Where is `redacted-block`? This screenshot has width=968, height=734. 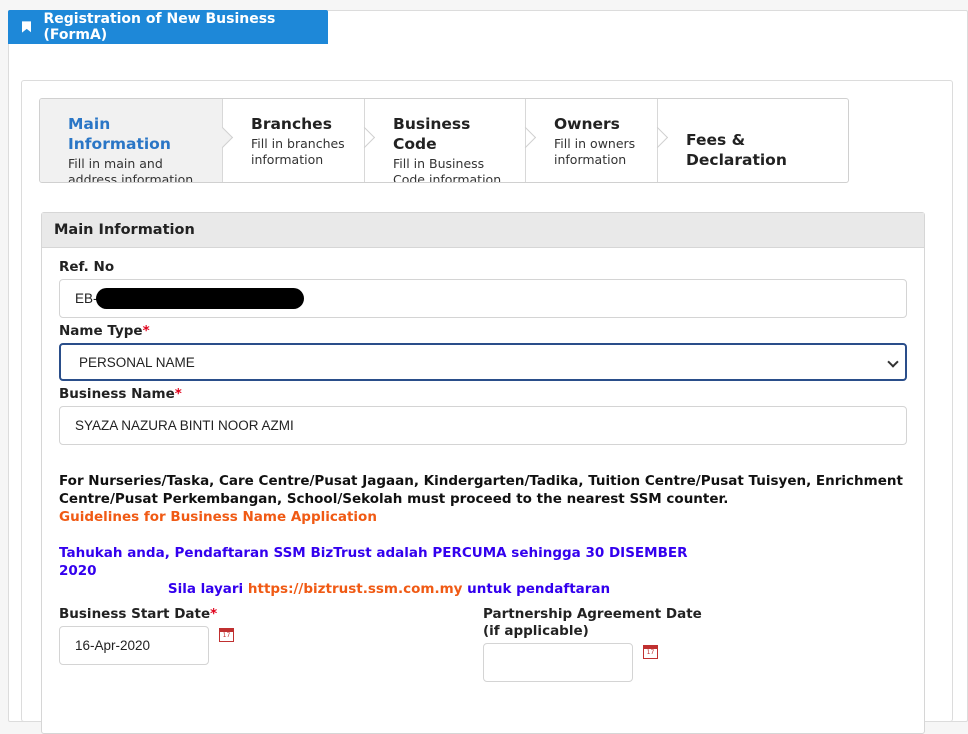 redacted-block is located at coordinates (199, 298).